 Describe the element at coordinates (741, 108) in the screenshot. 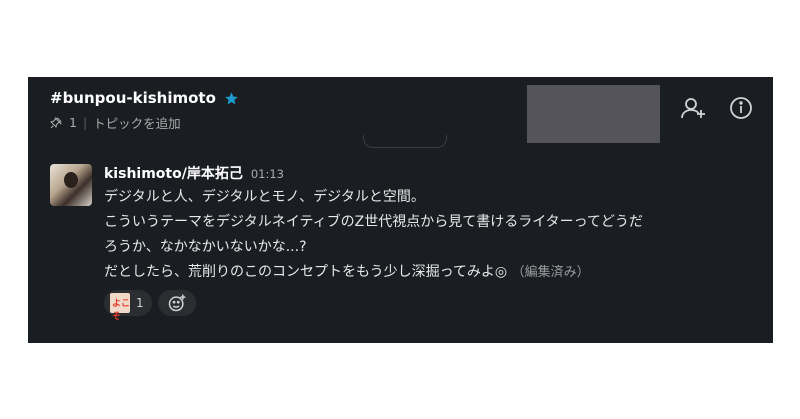

I see `info-icon` at that location.